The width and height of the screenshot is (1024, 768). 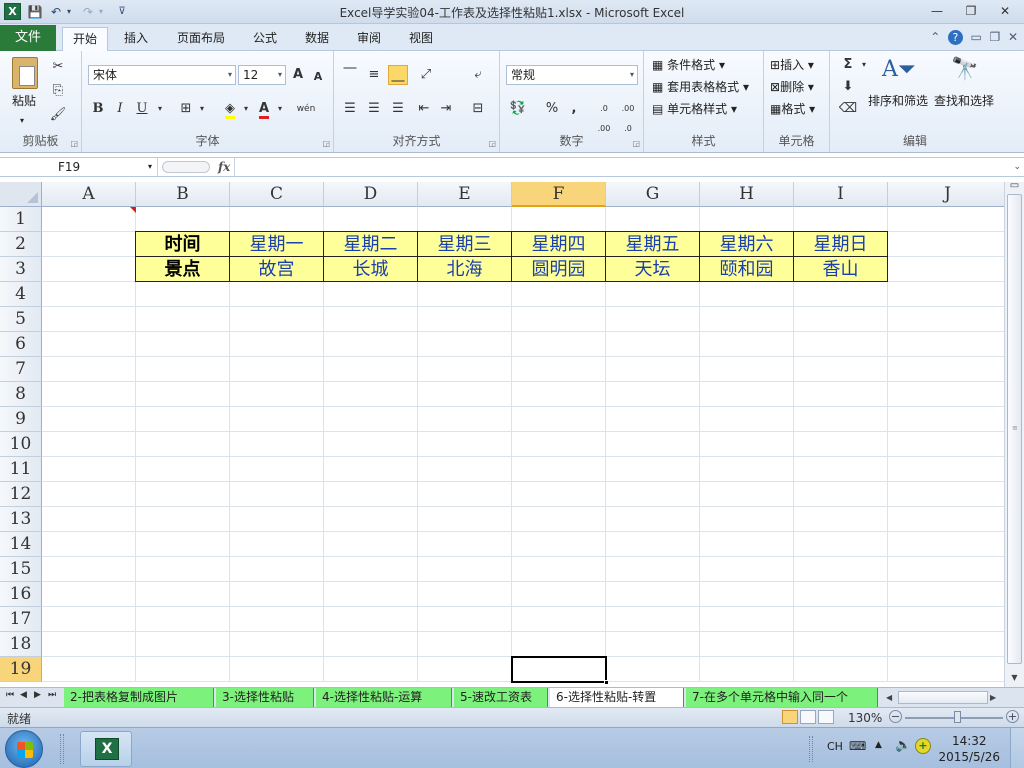 What do you see at coordinates (747, 669) in the screenshot?
I see `cell-h19` at bounding box center [747, 669].